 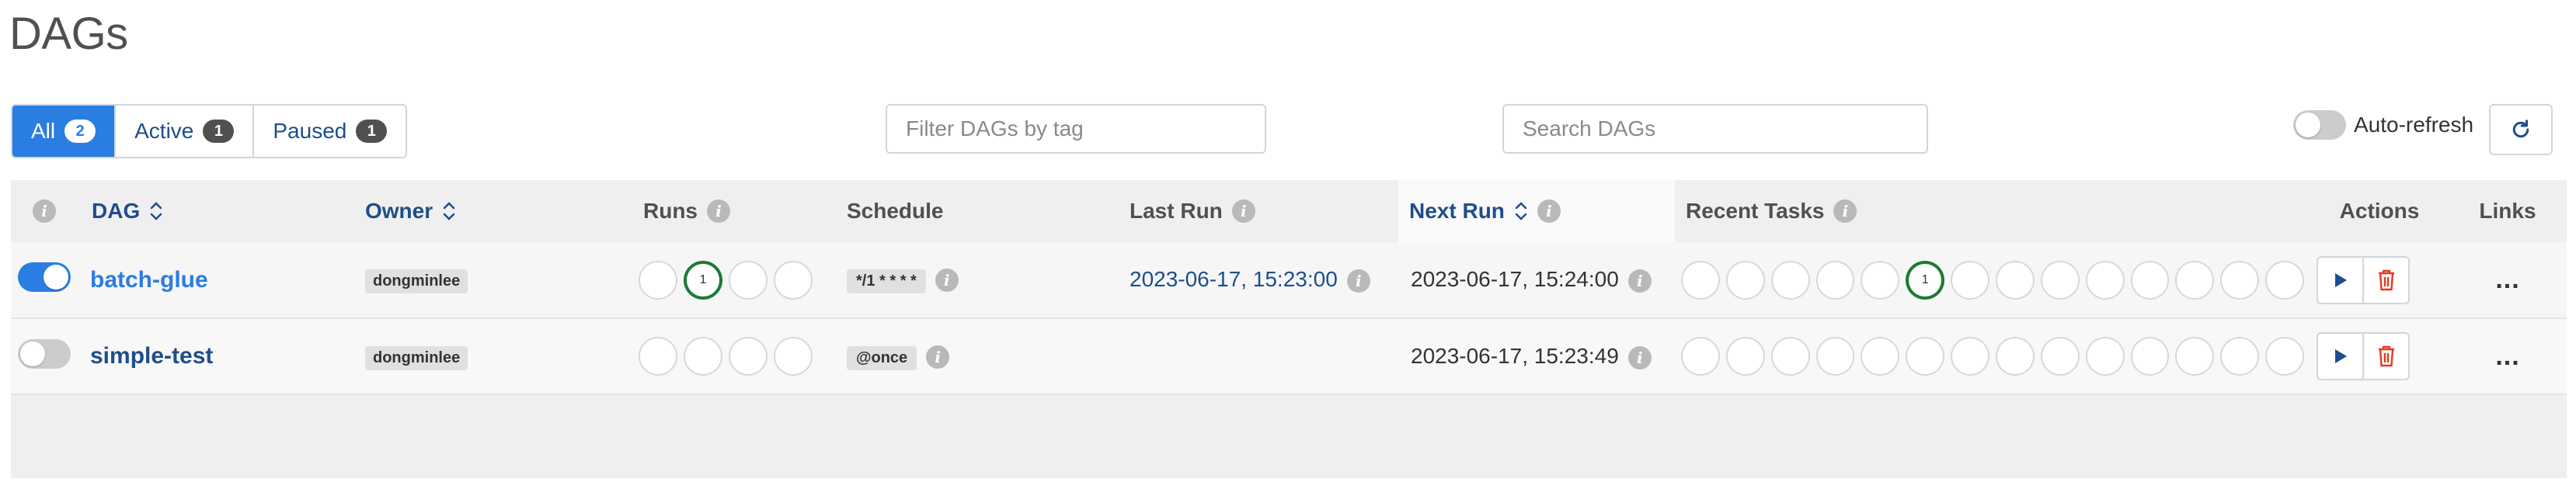 What do you see at coordinates (2414, 125) in the screenshot?
I see `auto-refresh-label: Auto-refresh` at bounding box center [2414, 125].